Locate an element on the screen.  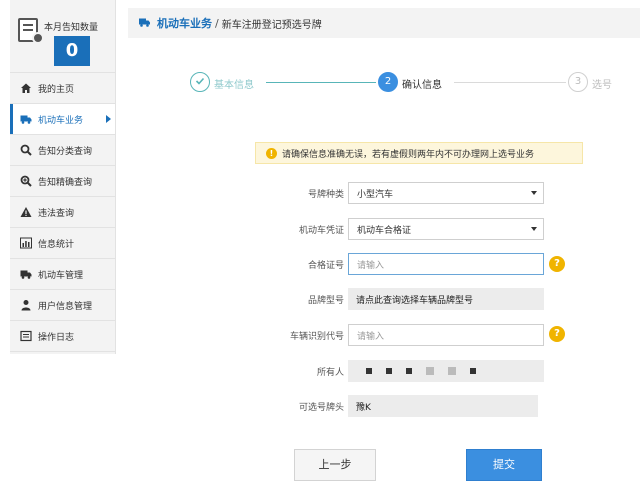
breadcrumb-section: 机动车业务 is located at coordinates (184, 23).